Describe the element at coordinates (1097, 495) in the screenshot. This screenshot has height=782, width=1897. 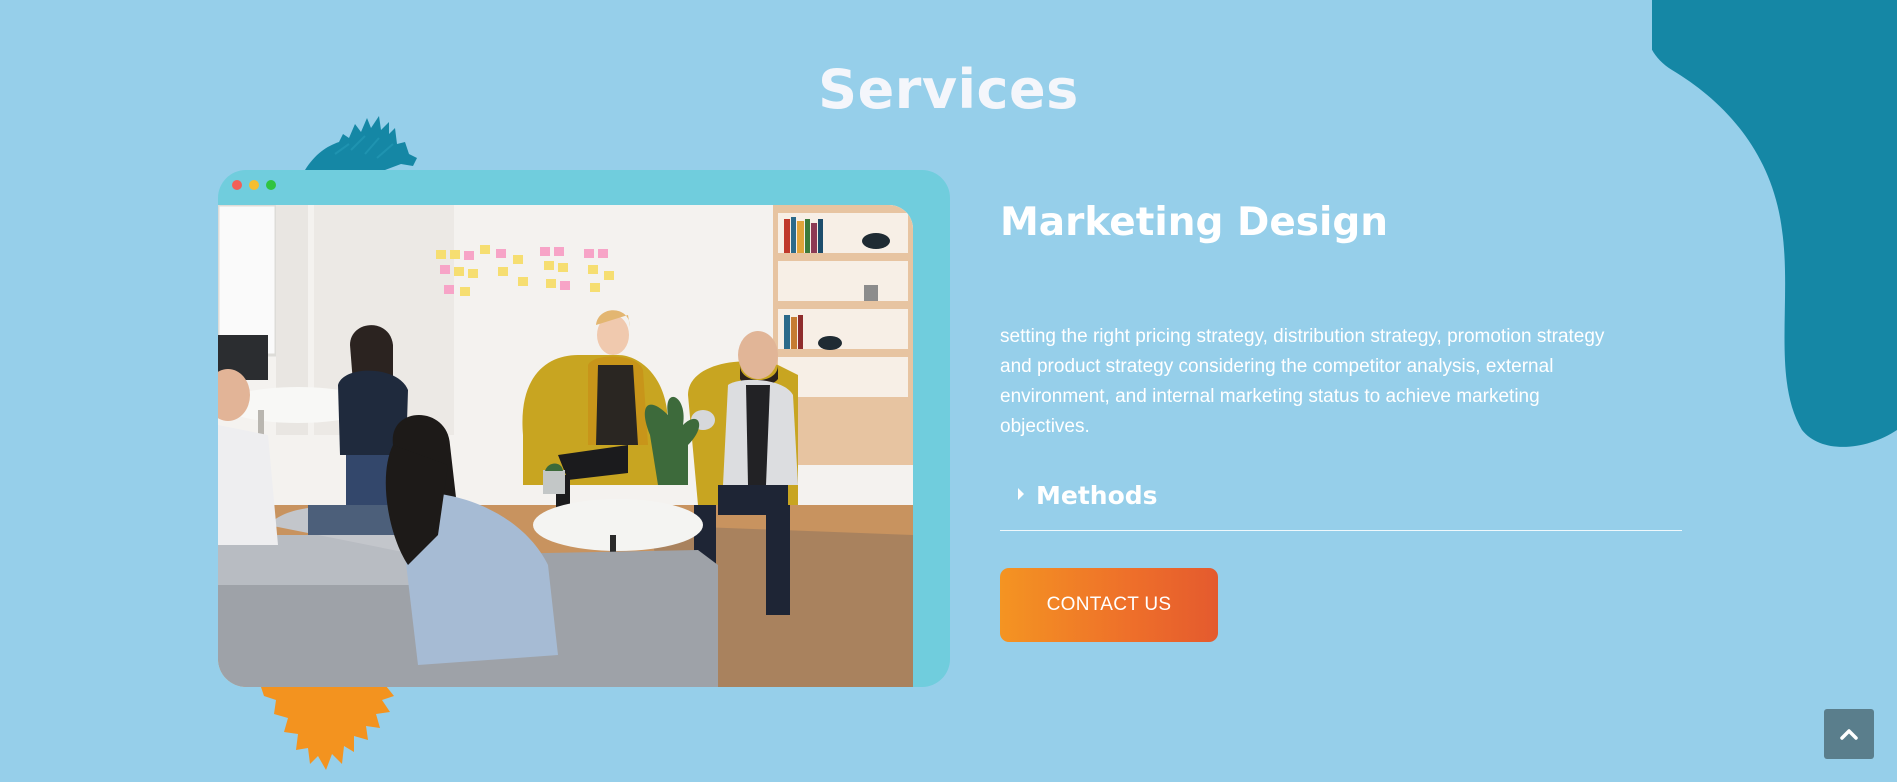
I see `accordion-label: Methods` at that location.